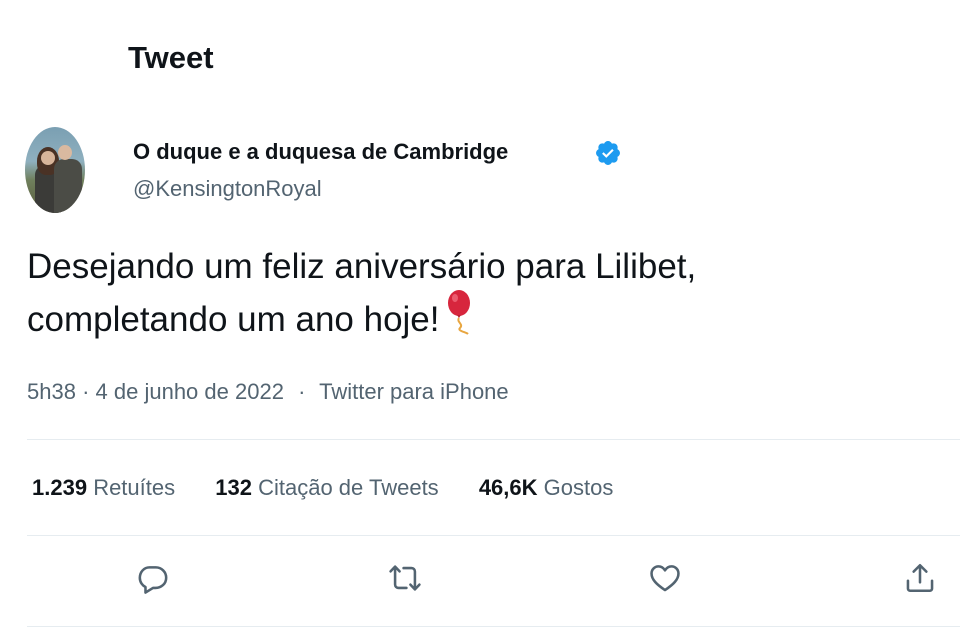 This screenshot has height=640, width=960. Describe the element at coordinates (233, 487) in the screenshot. I see `quotes-count: 132` at that location.